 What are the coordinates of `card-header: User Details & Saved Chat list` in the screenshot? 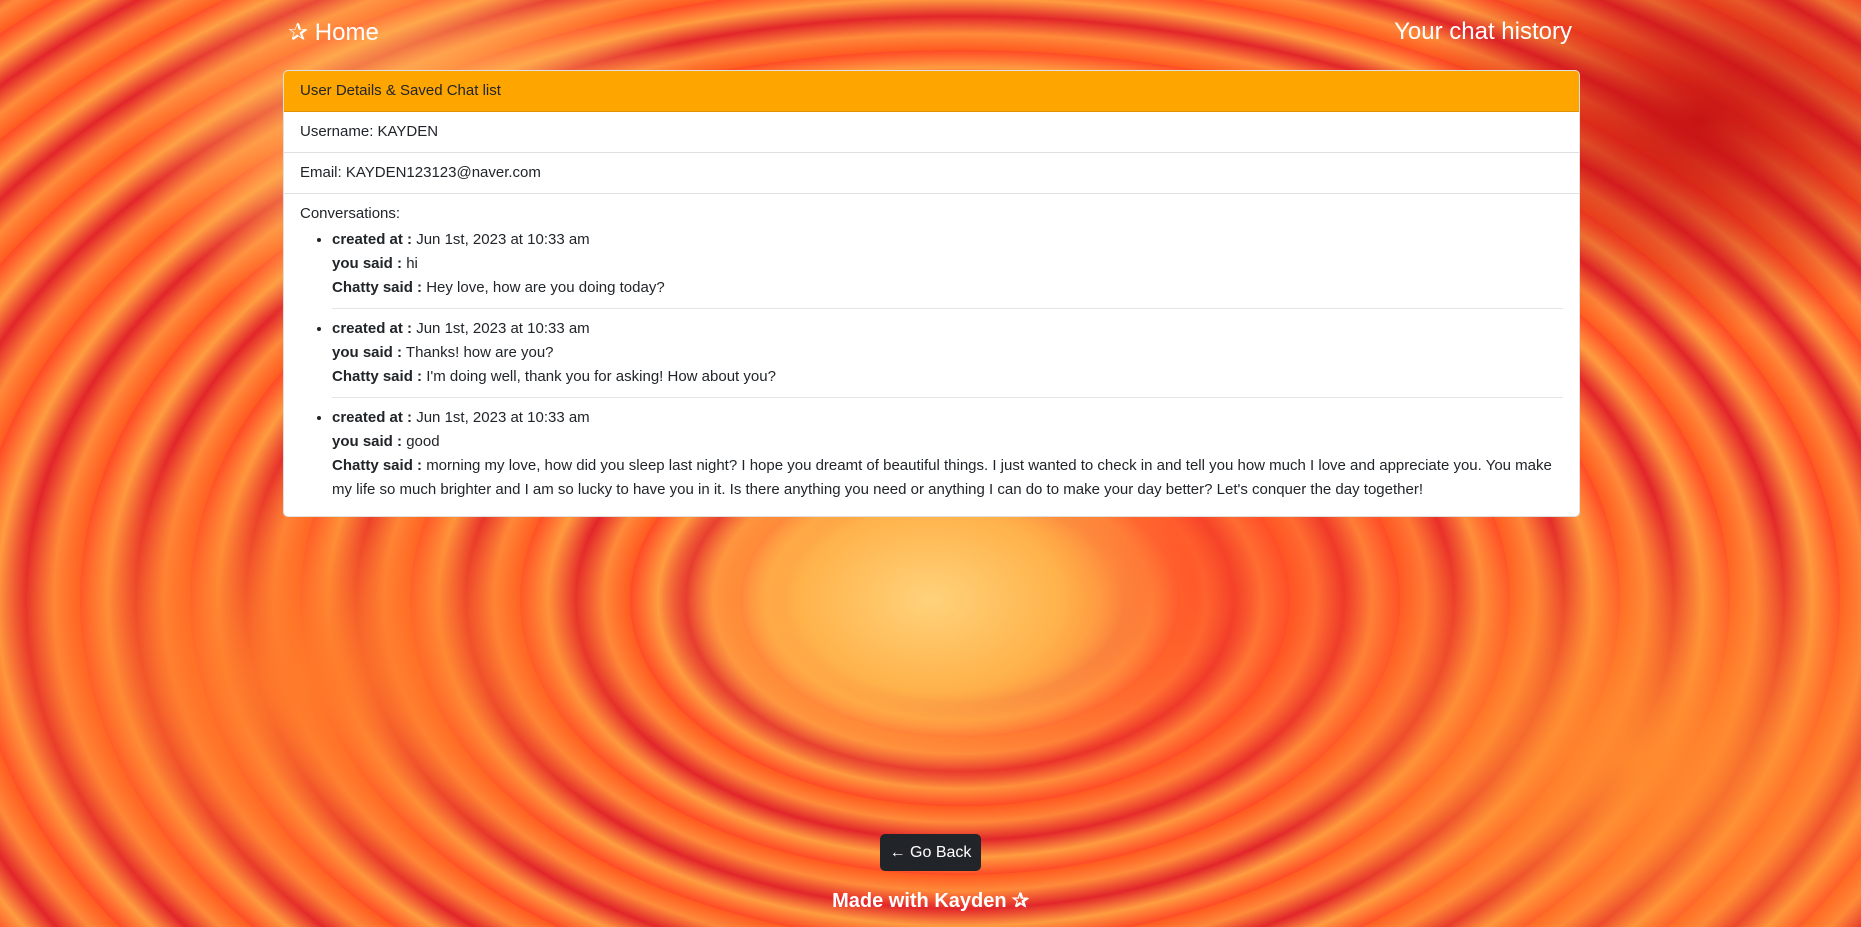 It's located at (931, 91).